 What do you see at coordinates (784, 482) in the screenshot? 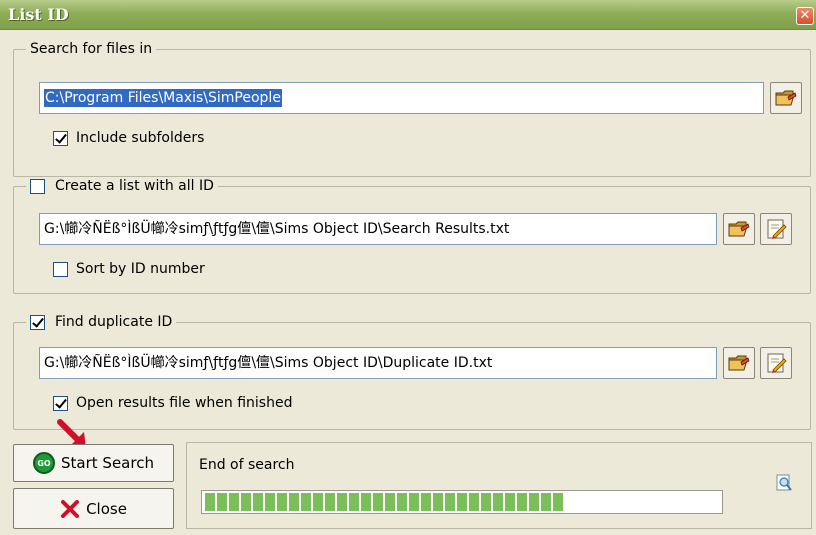
I see `magnifier-icon` at bounding box center [784, 482].